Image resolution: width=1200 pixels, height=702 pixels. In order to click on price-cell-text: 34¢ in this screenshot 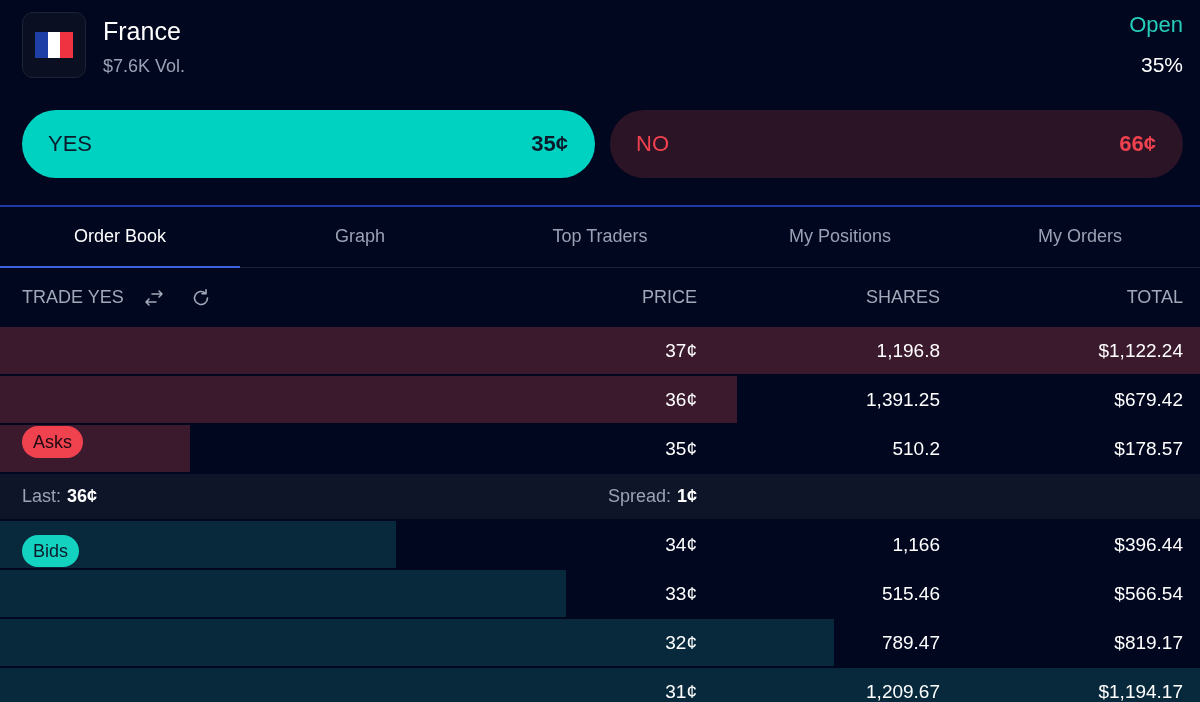, I will do `click(680, 544)`.